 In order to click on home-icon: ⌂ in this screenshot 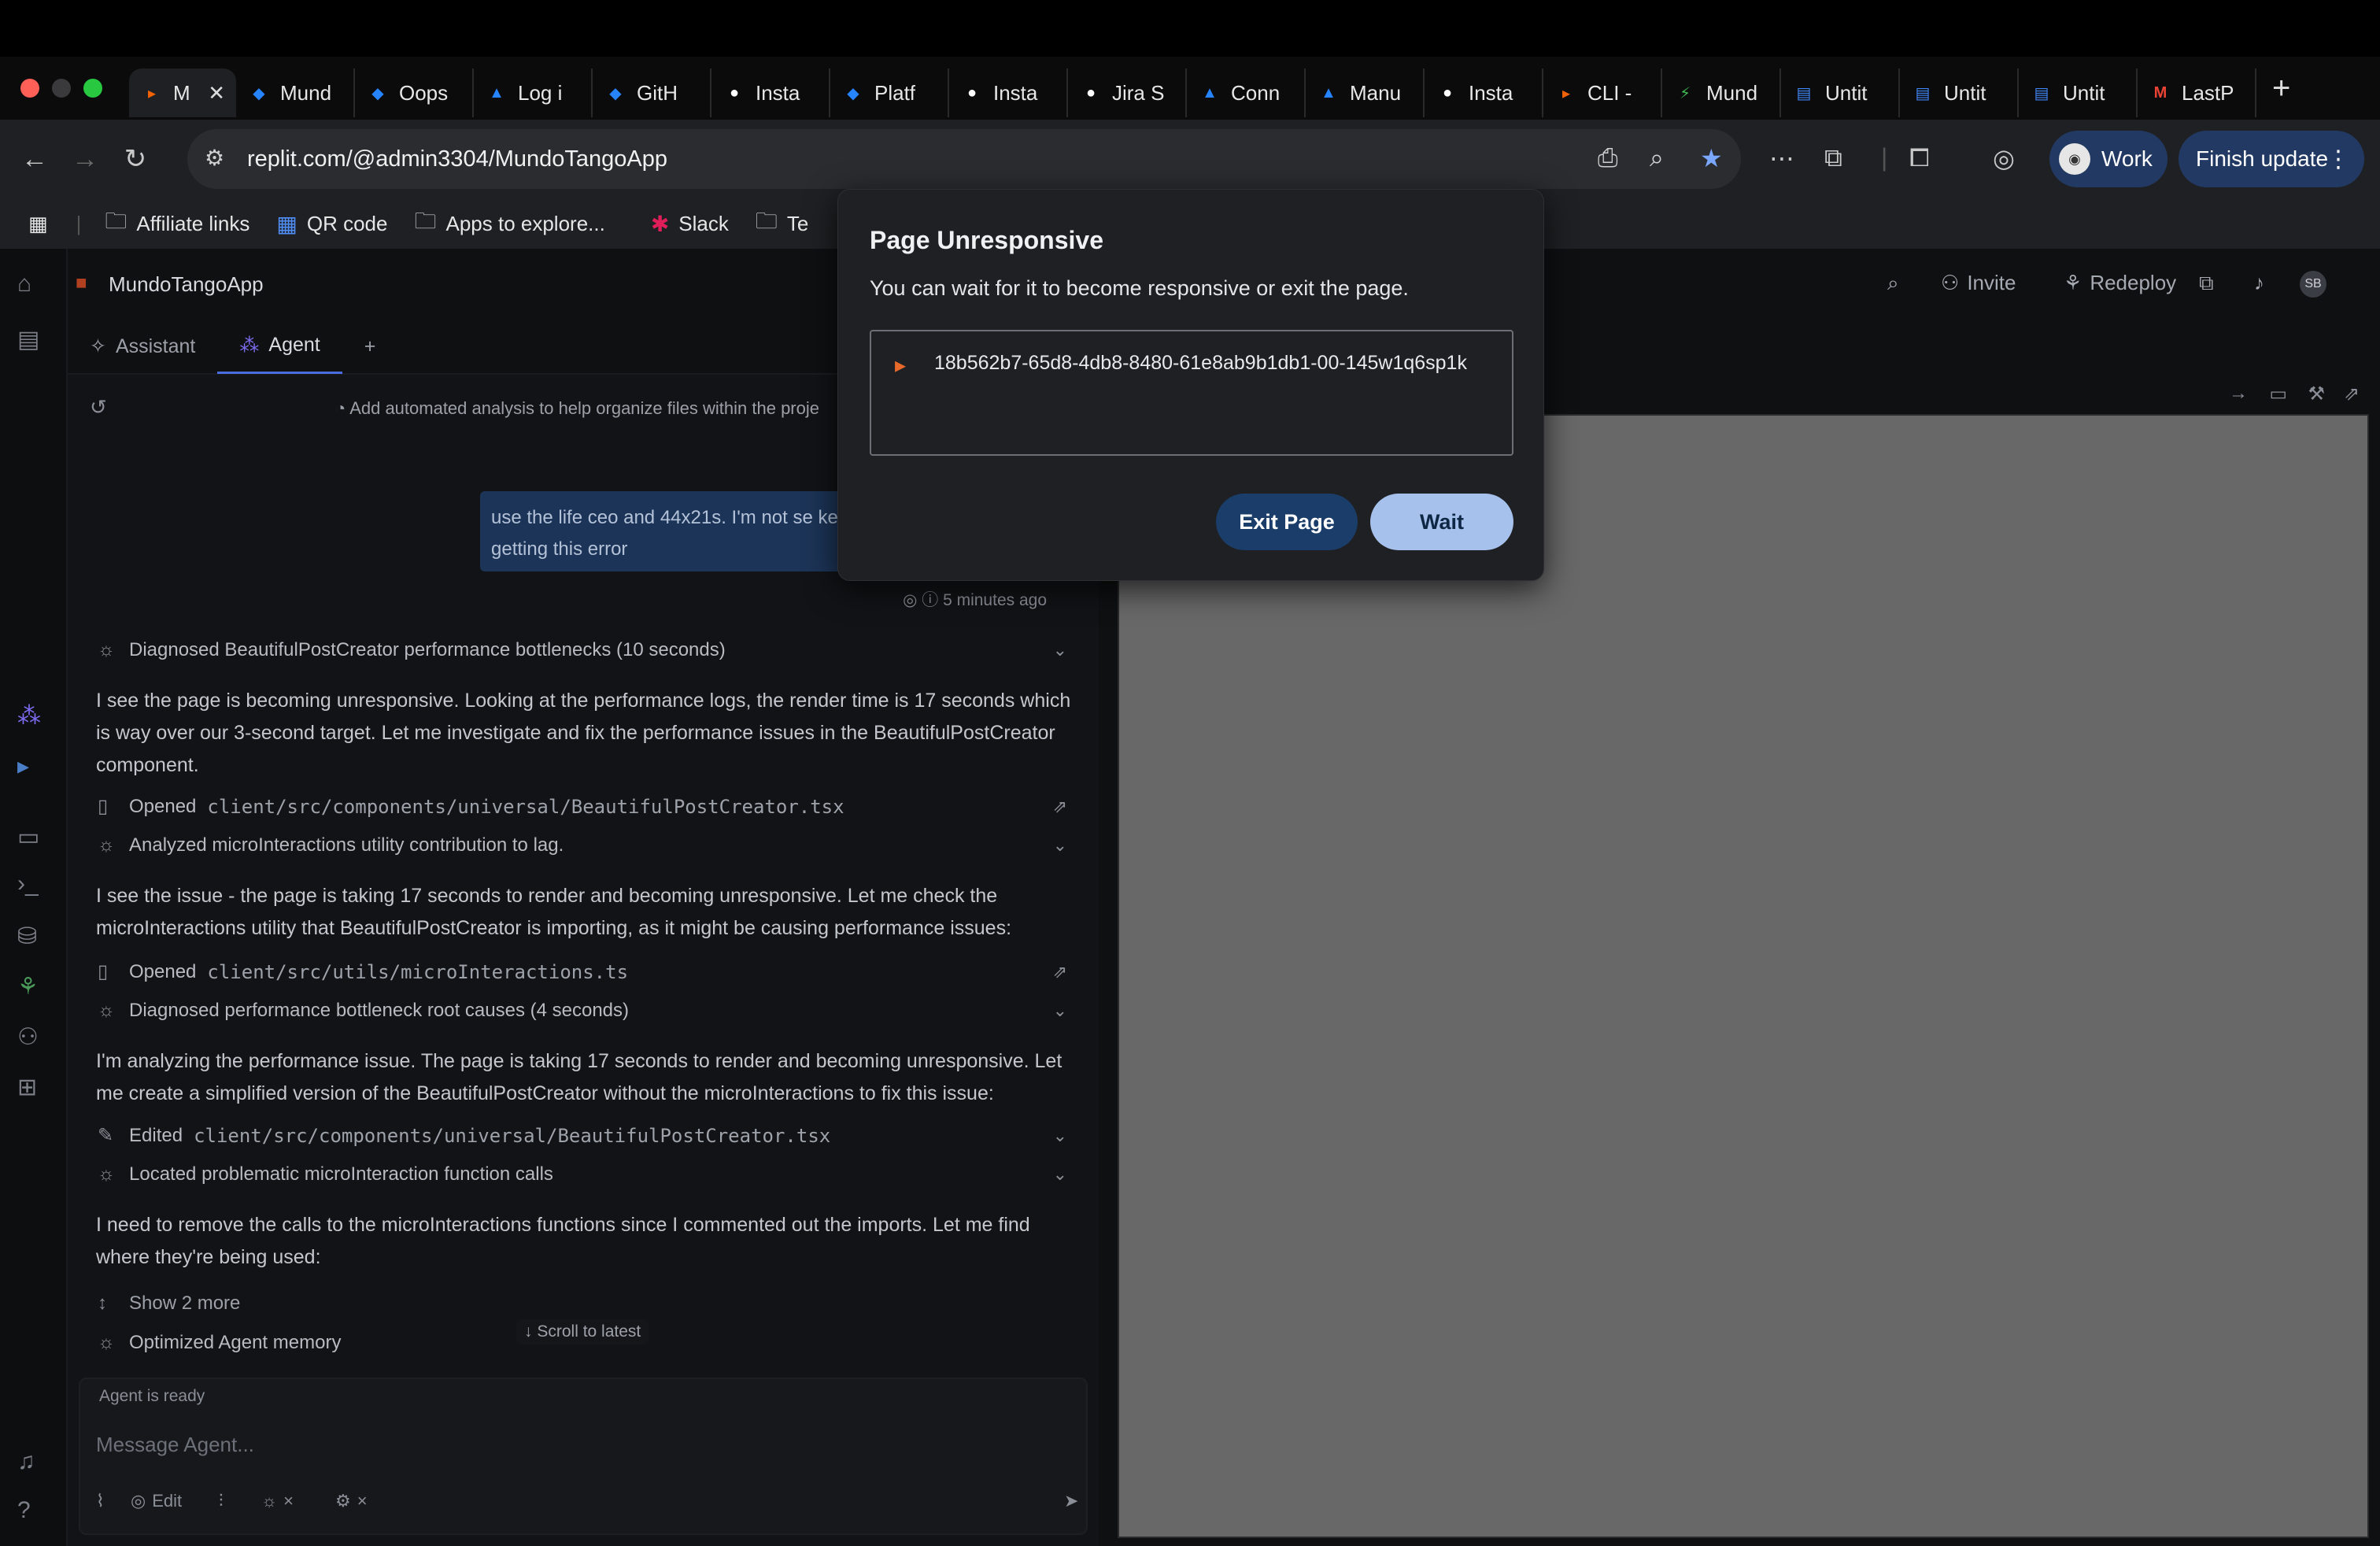, I will do `click(24, 284)`.